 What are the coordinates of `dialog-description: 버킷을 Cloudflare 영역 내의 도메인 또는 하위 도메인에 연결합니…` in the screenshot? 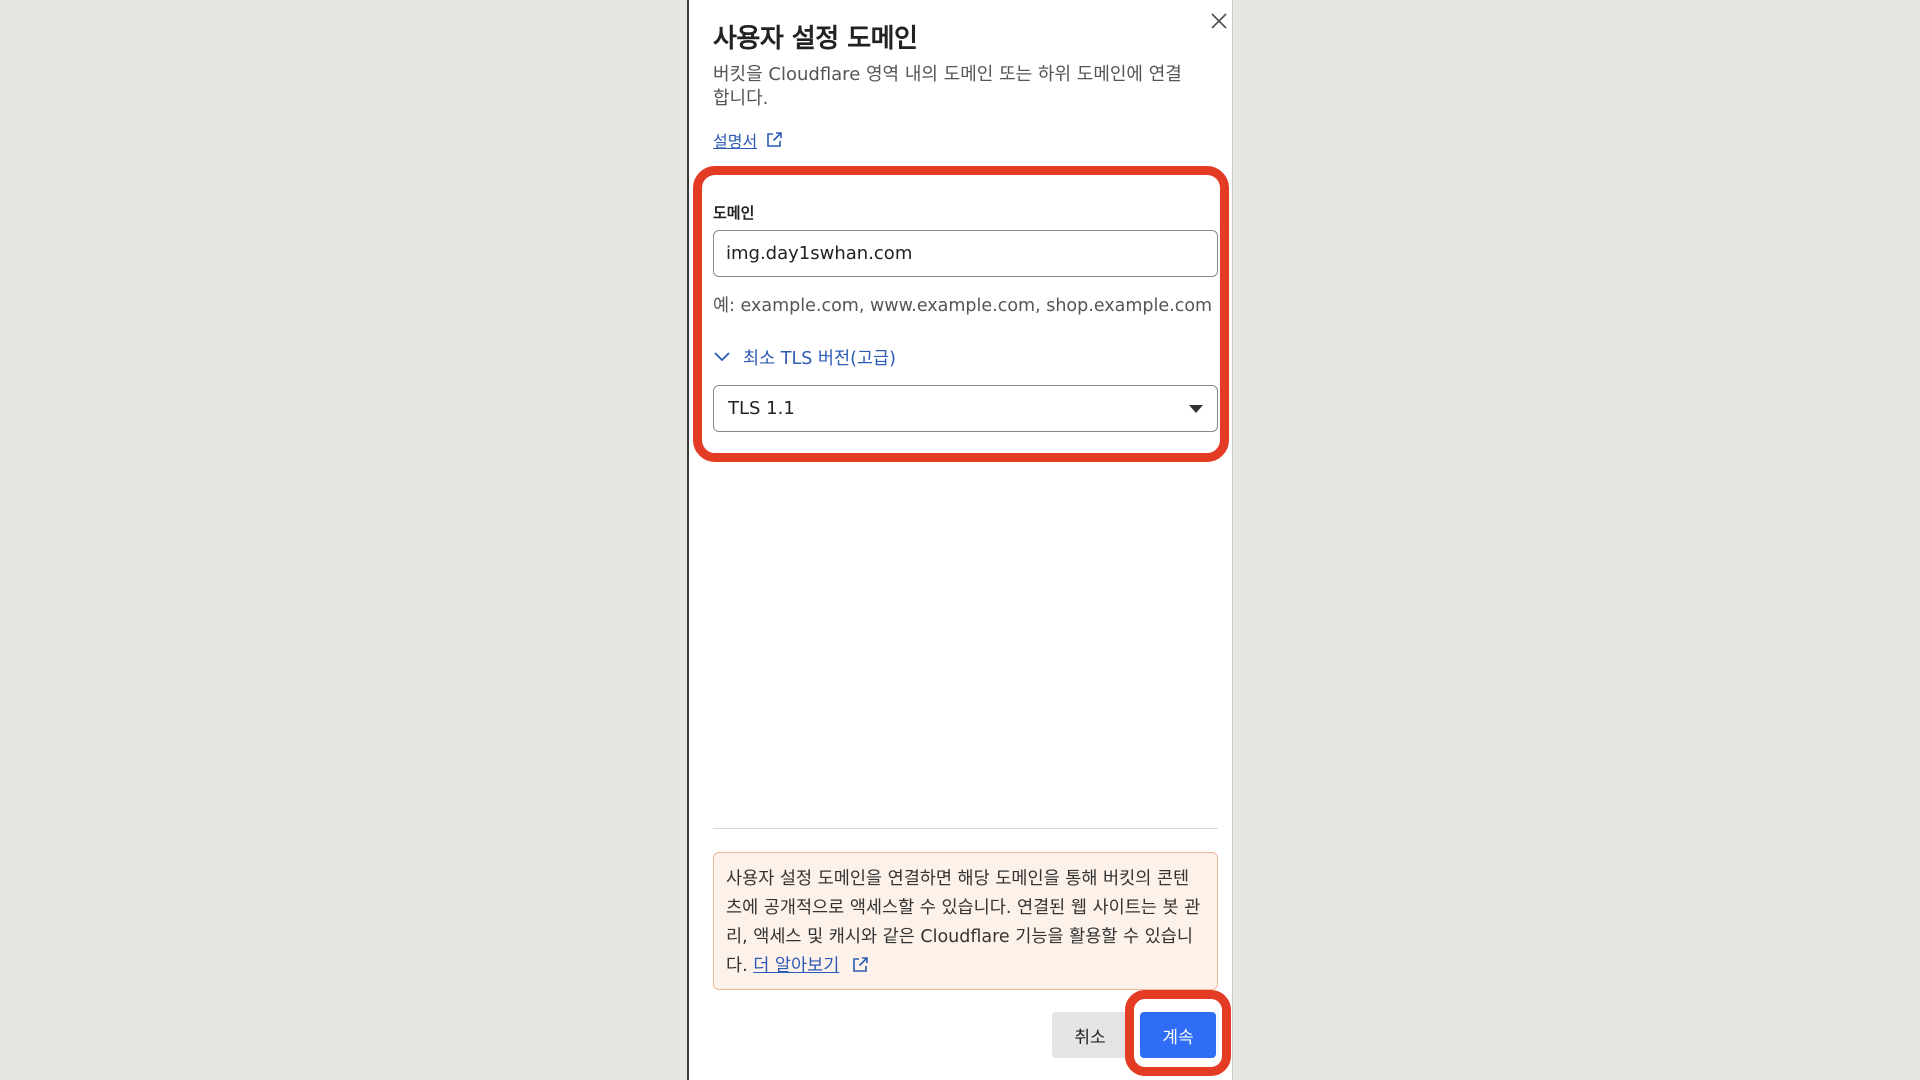 It's located at (947, 86).